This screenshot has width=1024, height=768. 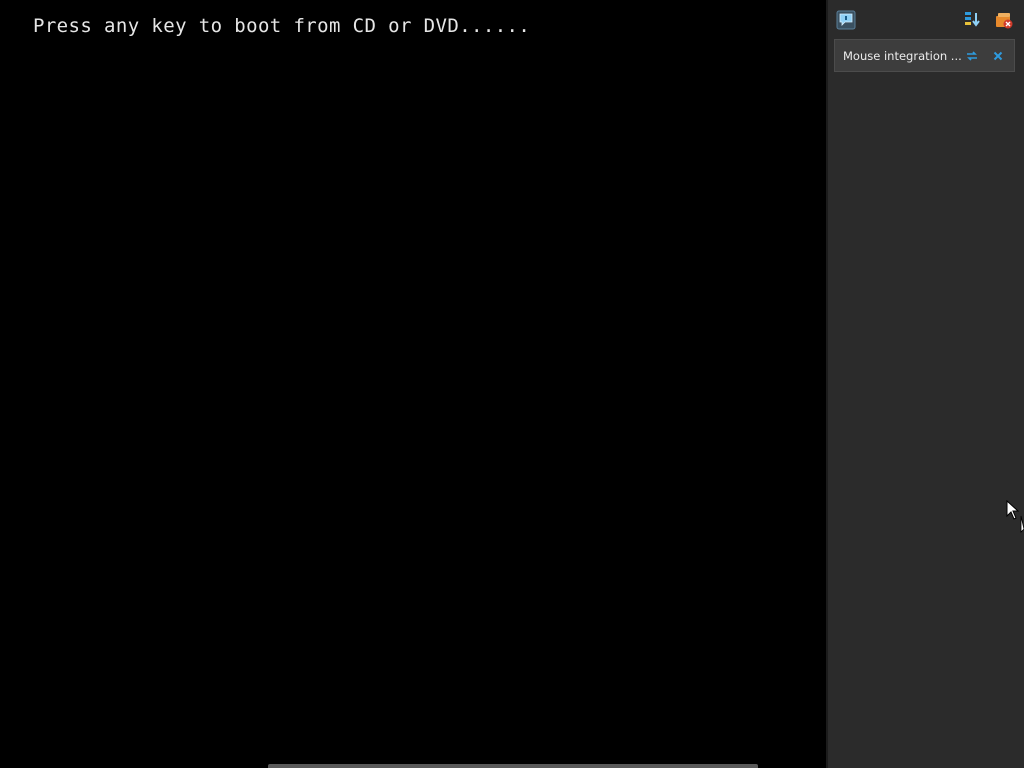 I want to click on vm-horizontal-scrollbar, so click(x=513, y=766).